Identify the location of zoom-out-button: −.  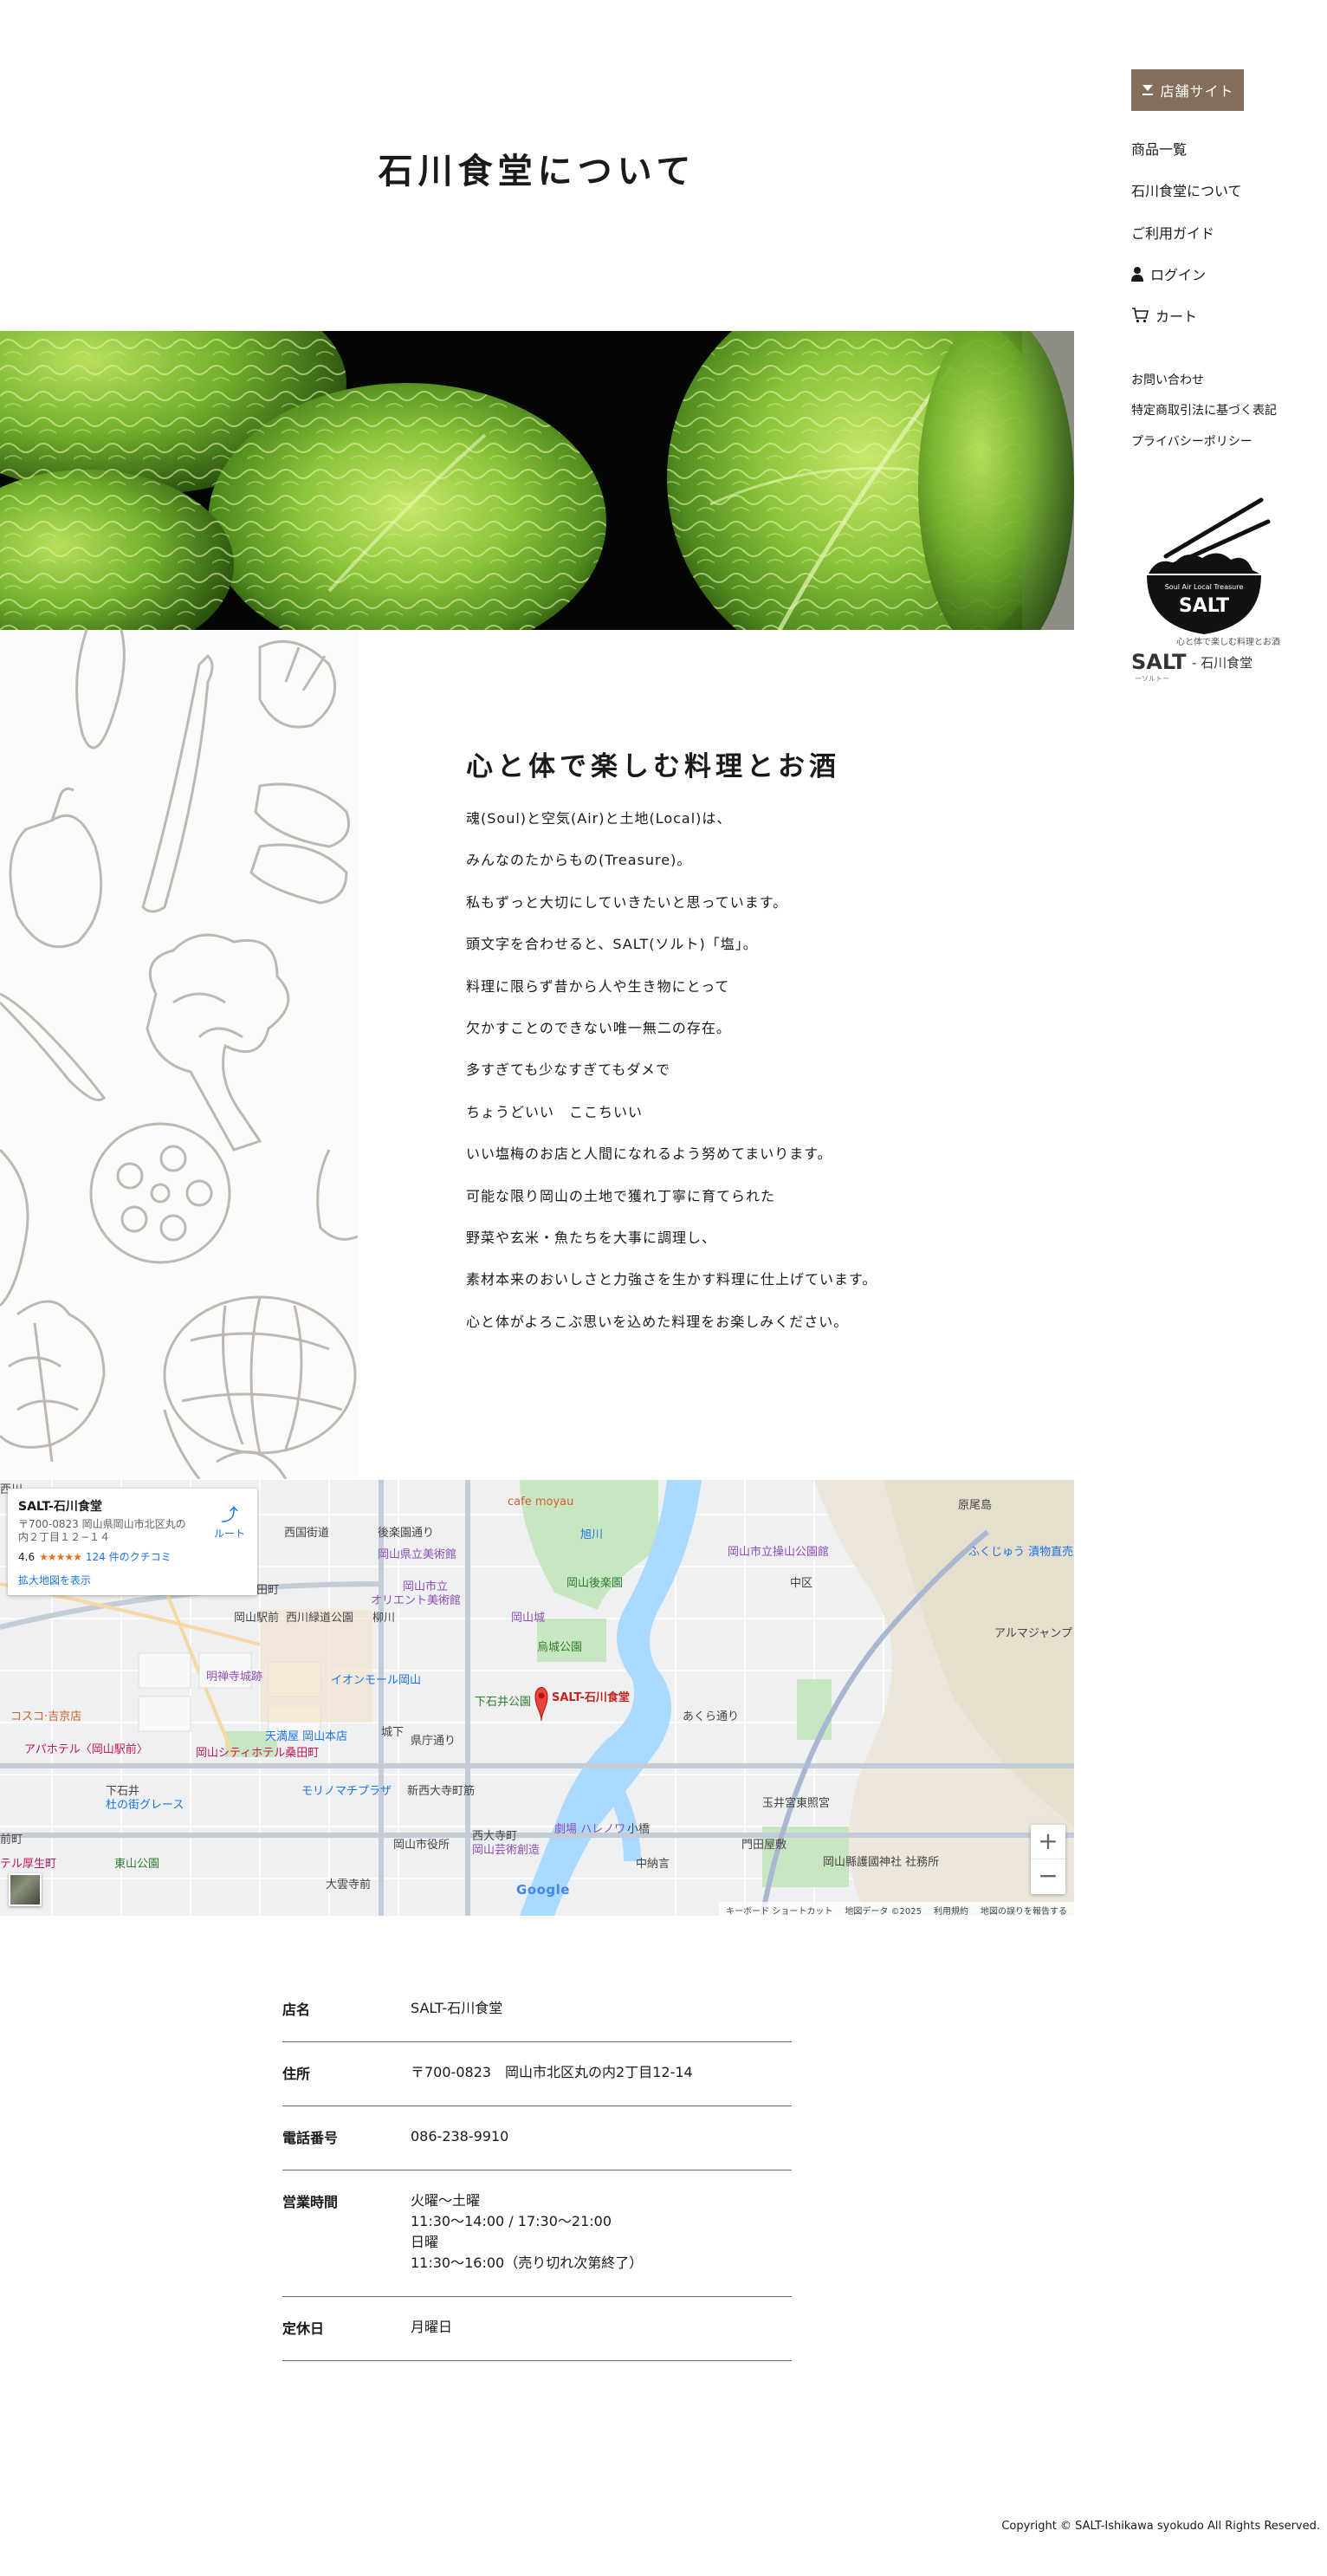
(1048, 1877).